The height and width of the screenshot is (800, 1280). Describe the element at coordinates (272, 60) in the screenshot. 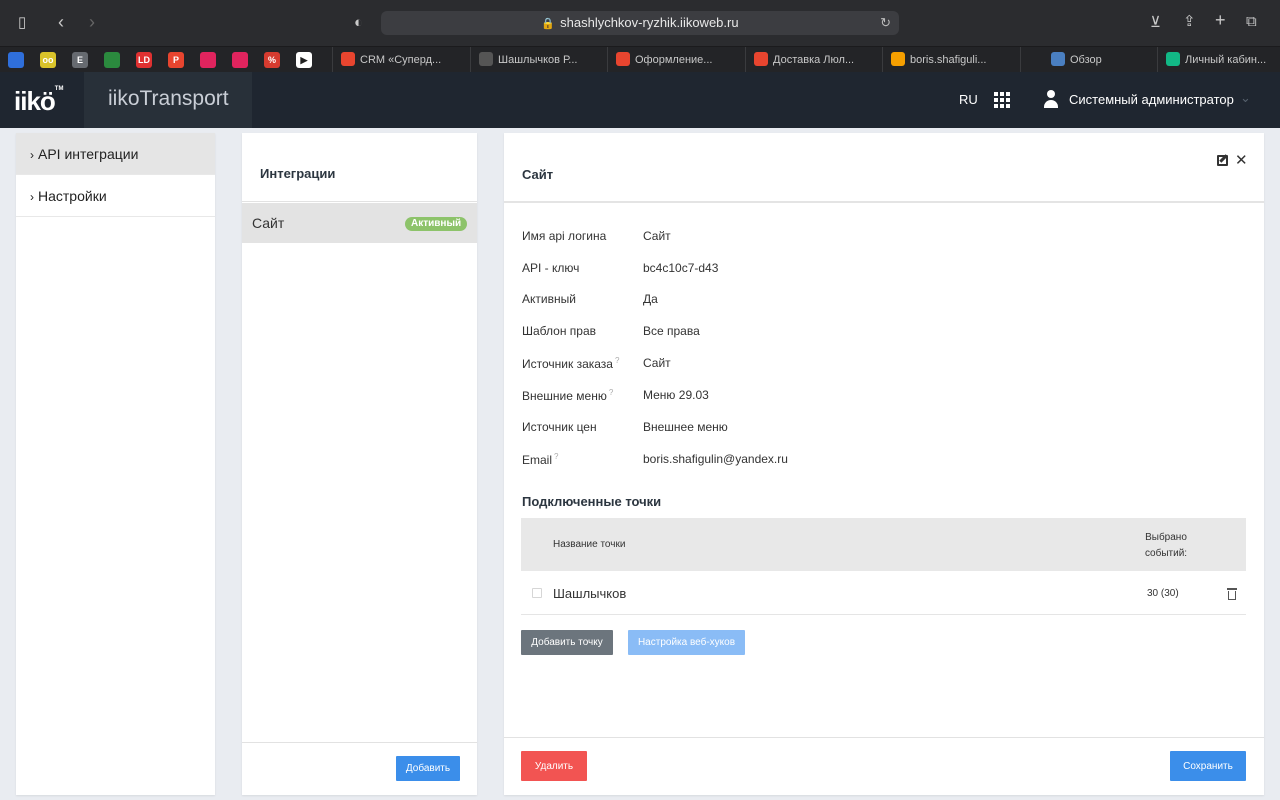

I see `pinned-tab-icon: %` at that location.